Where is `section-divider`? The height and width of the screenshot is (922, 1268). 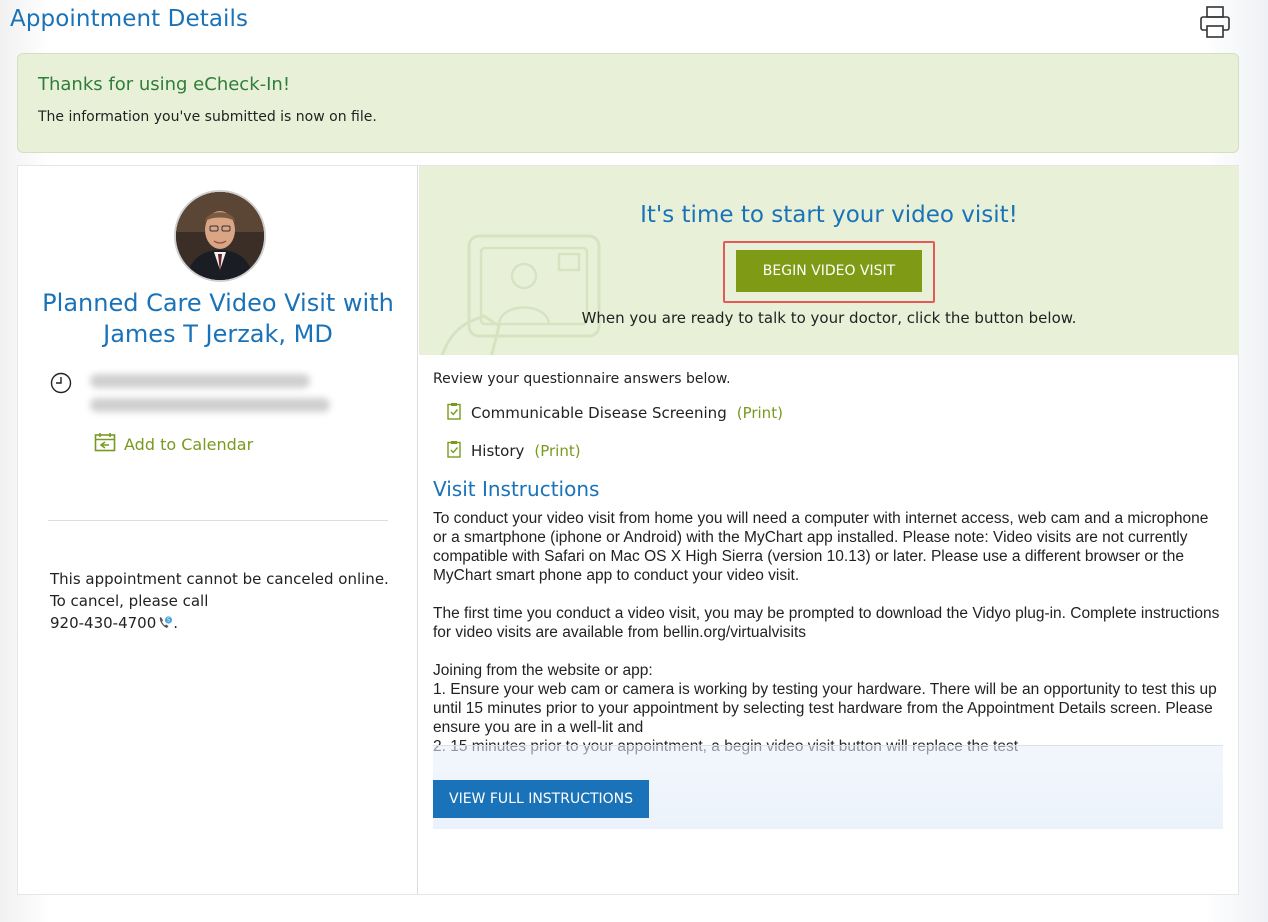 section-divider is located at coordinates (218, 520).